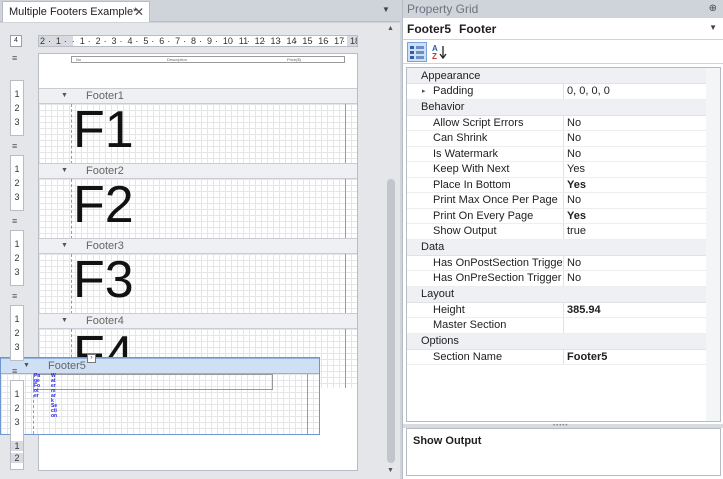 This screenshot has width=723, height=479. I want to click on property-row: Show Output true, so click(563, 232).